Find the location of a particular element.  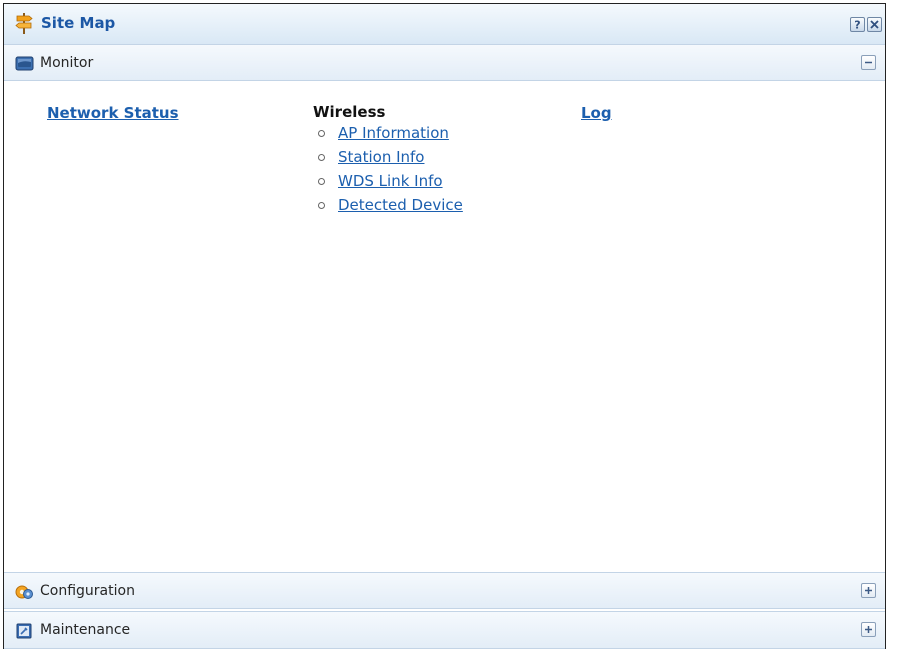

help-button: ? is located at coordinates (857, 24).